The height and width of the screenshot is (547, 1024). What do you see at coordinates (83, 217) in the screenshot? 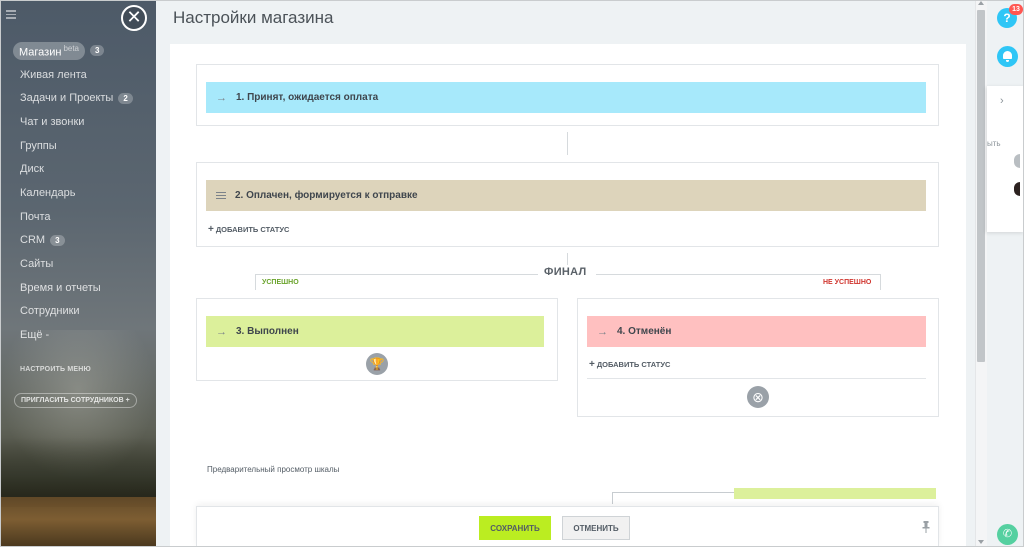
I see `sidebar-item-mail: Почта` at bounding box center [83, 217].